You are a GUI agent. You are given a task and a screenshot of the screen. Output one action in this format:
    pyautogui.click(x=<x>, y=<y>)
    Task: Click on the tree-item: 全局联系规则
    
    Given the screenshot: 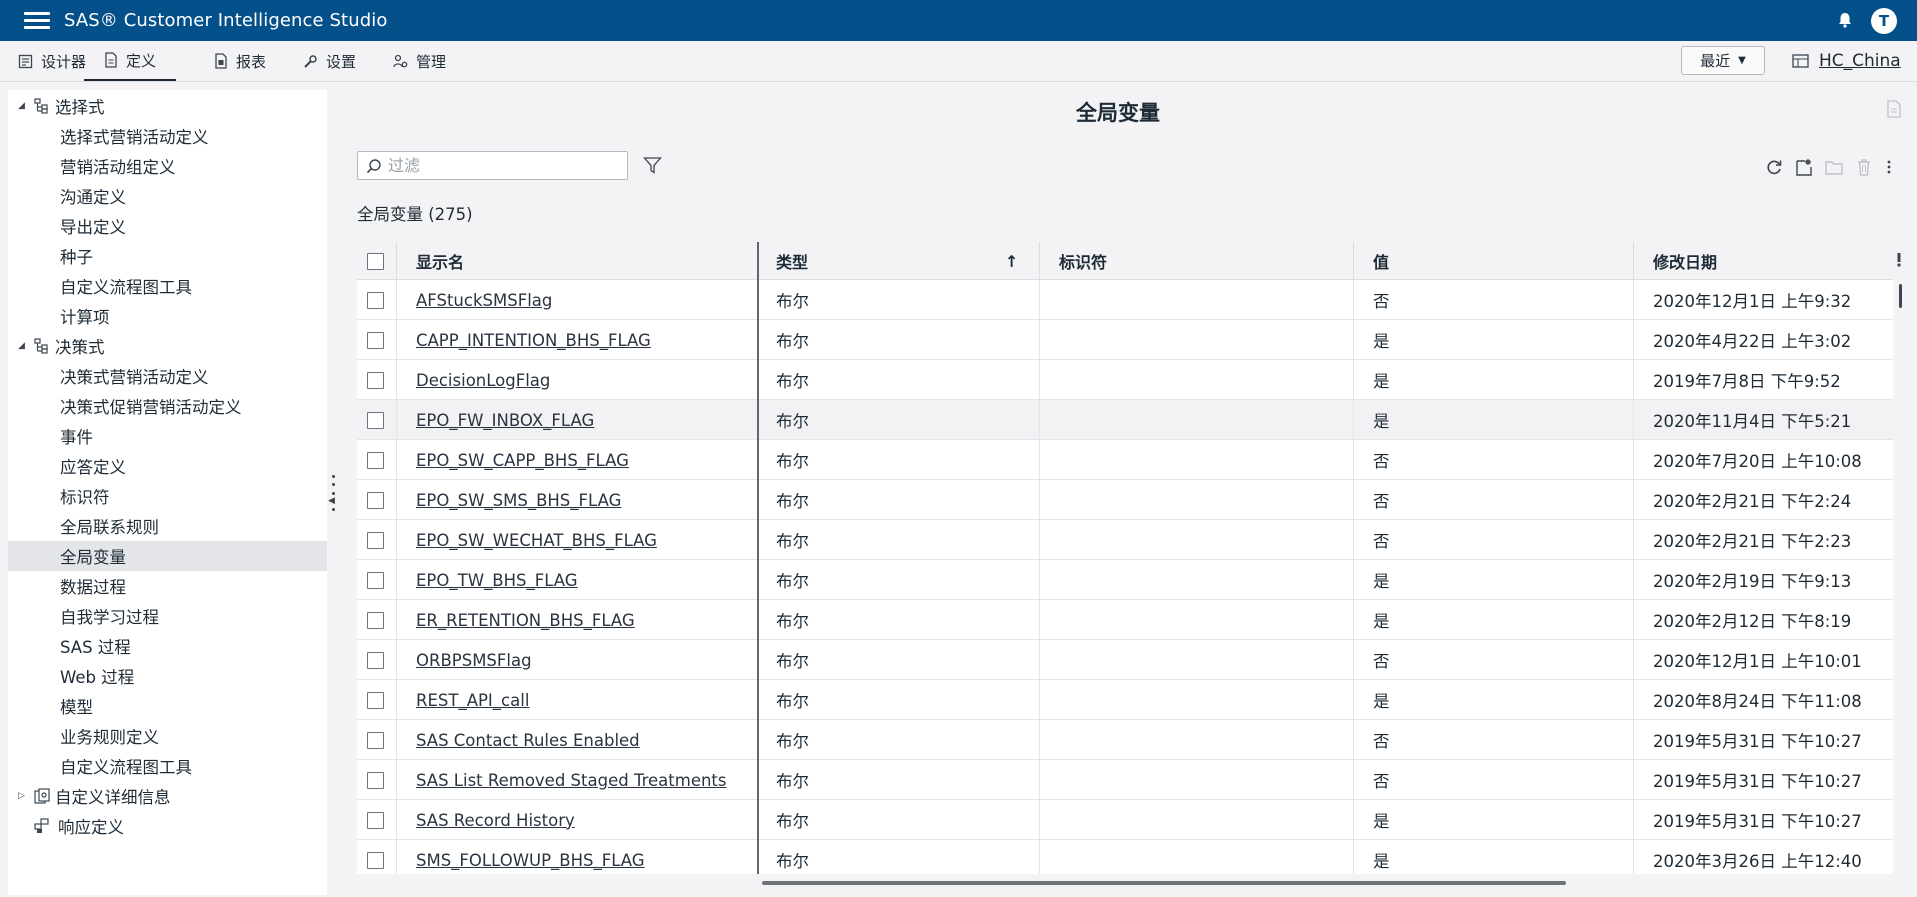 What is the action you would take?
    pyautogui.click(x=167, y=526)
    